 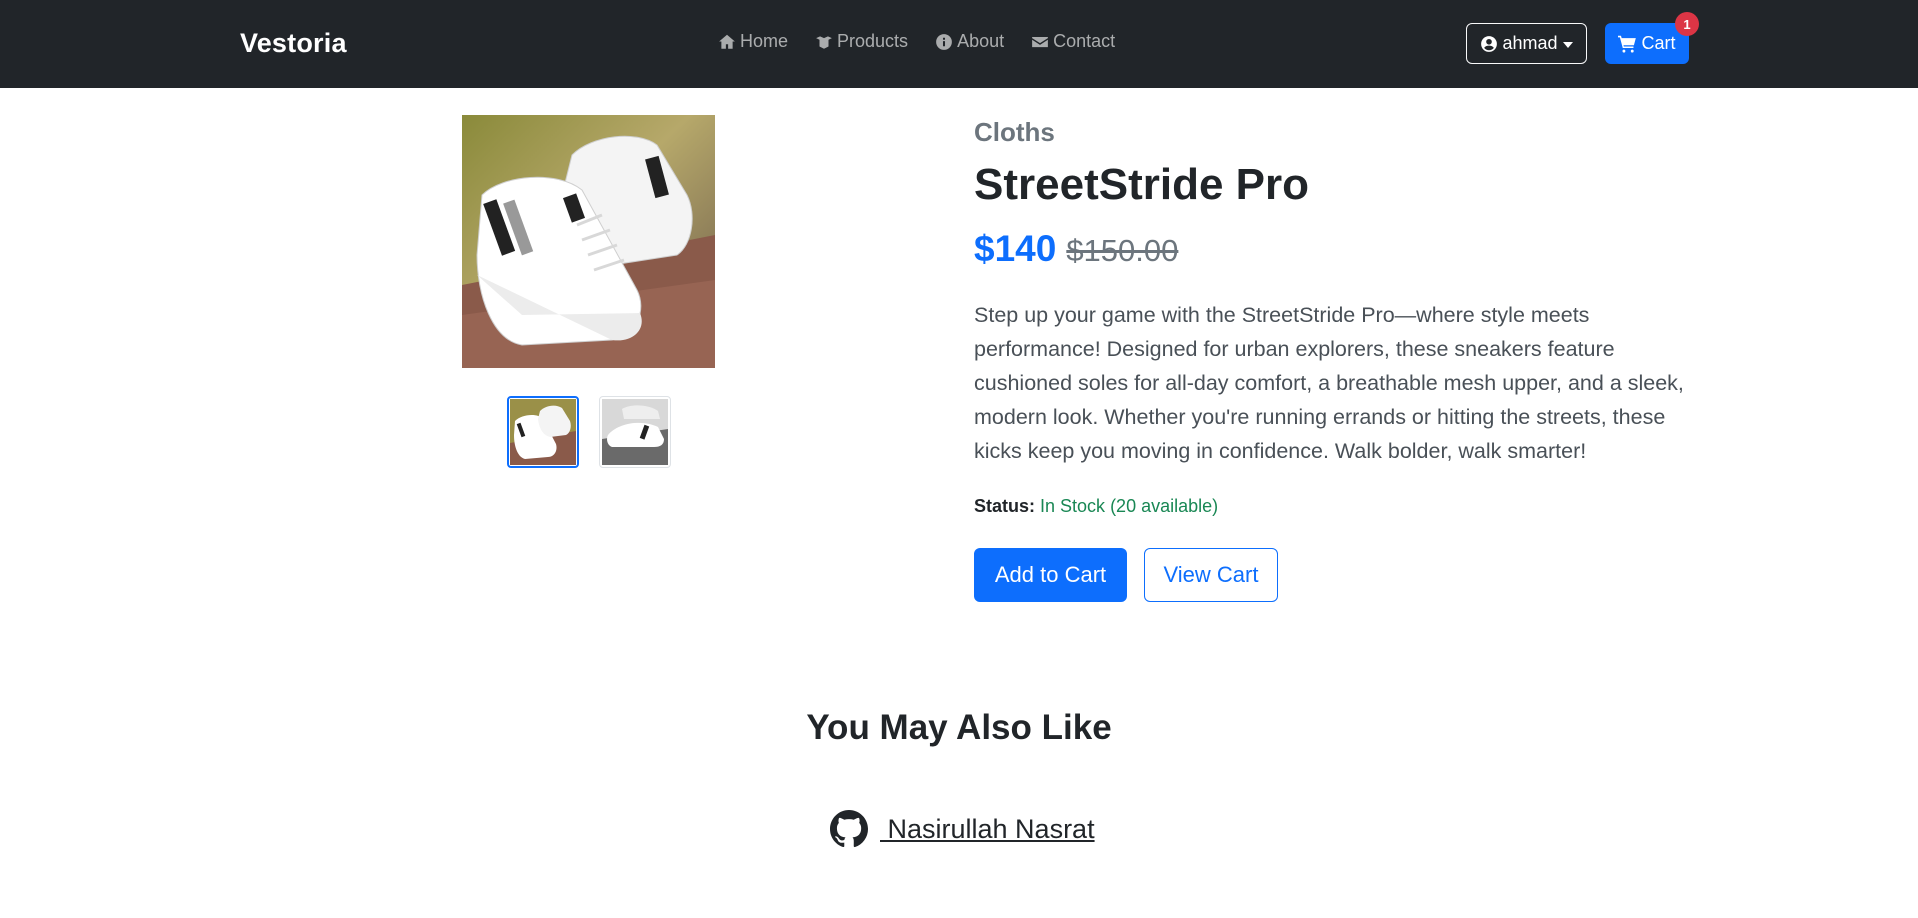 I want to click on github-author-link: Nasirullah Nasrat, so click(x=962, y=829).